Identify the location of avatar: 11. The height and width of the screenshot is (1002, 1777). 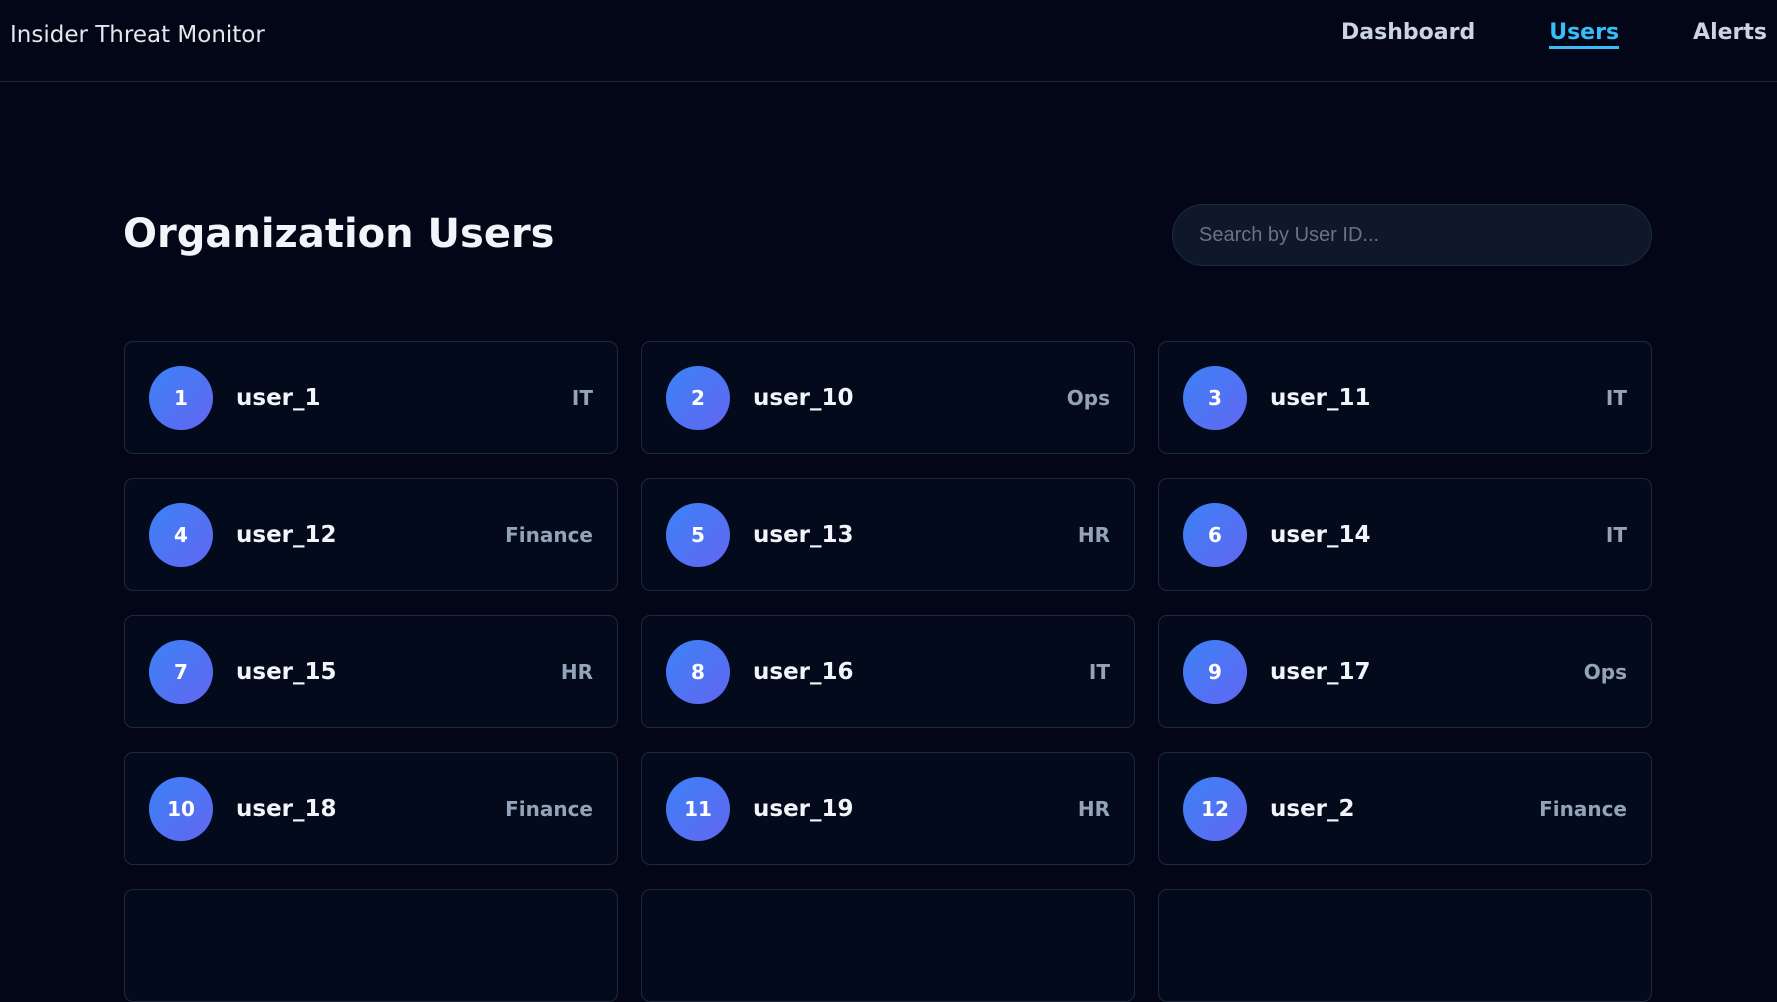
(698, 809).